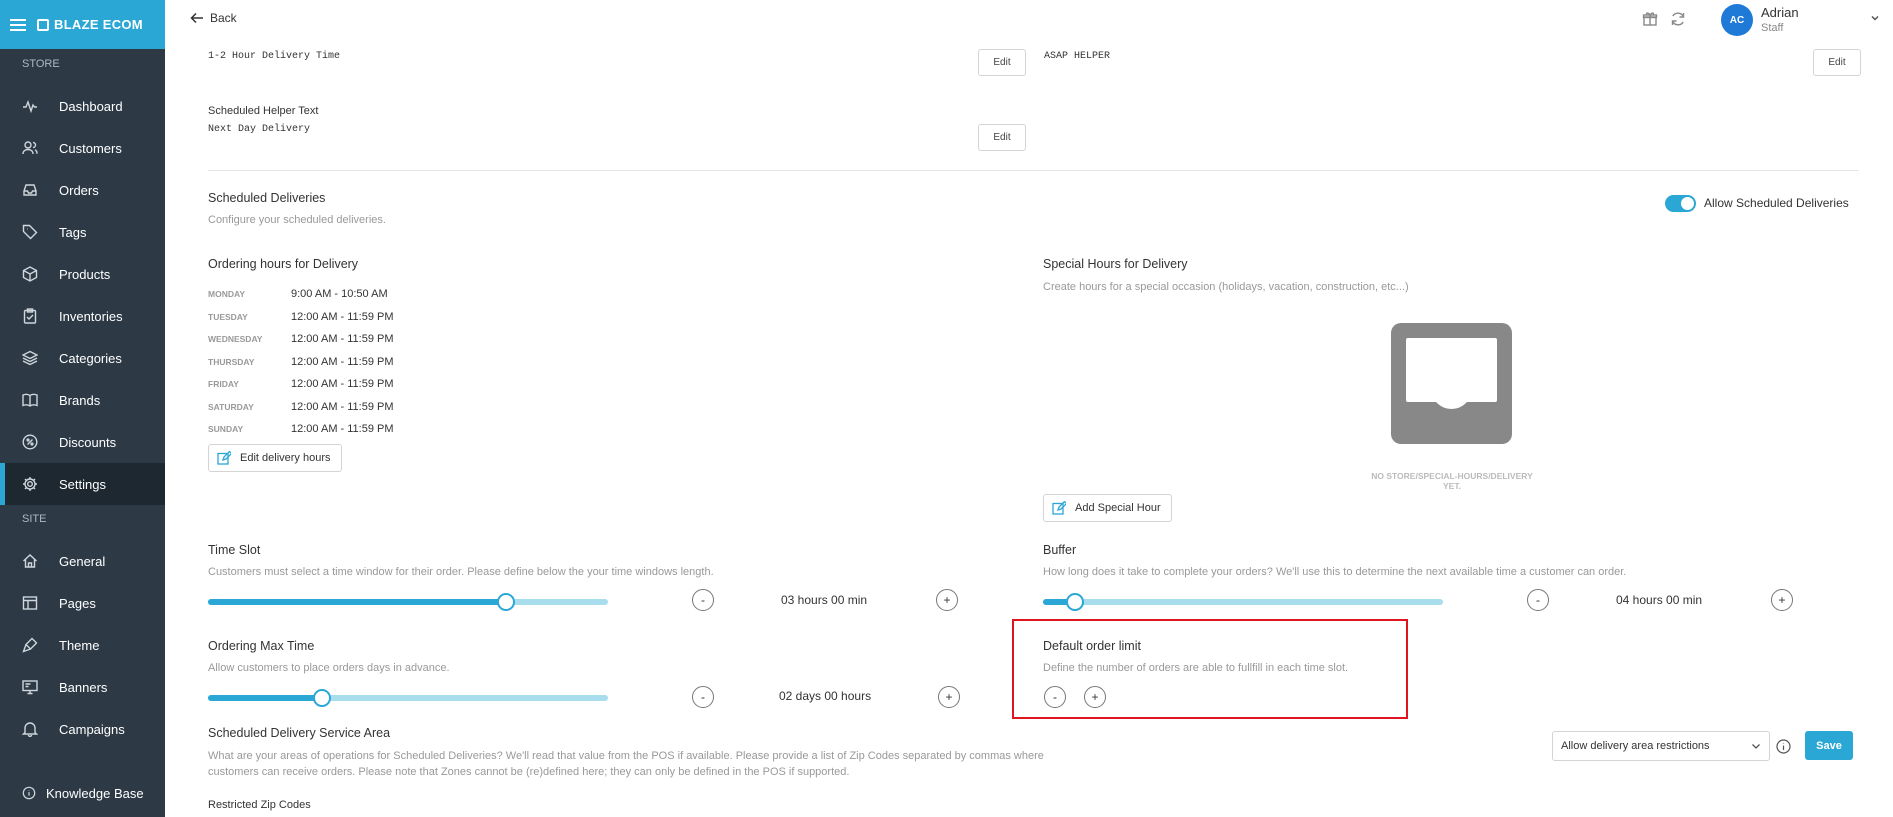  What do you see at coordinates (1678, 19) in the screenshot?
I see `refresh-icon` at bounding box center [1678, 19].